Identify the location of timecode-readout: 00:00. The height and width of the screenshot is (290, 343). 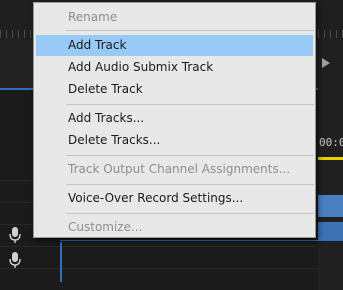
(331, 142).